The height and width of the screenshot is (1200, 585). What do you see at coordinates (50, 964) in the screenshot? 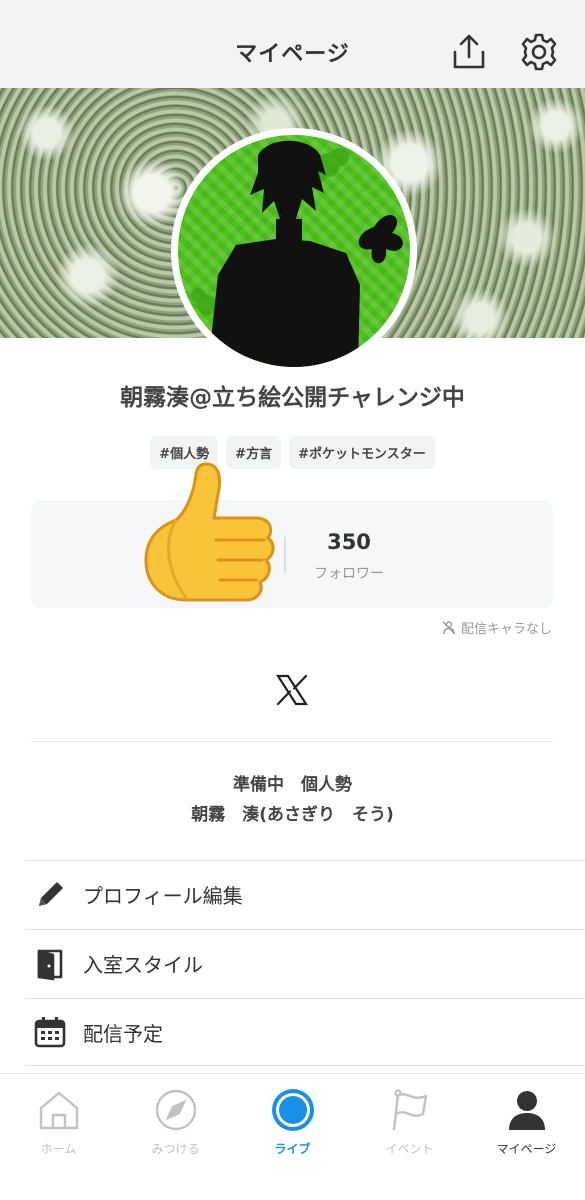
I see `door-icon` at bounding box center [50, 964].